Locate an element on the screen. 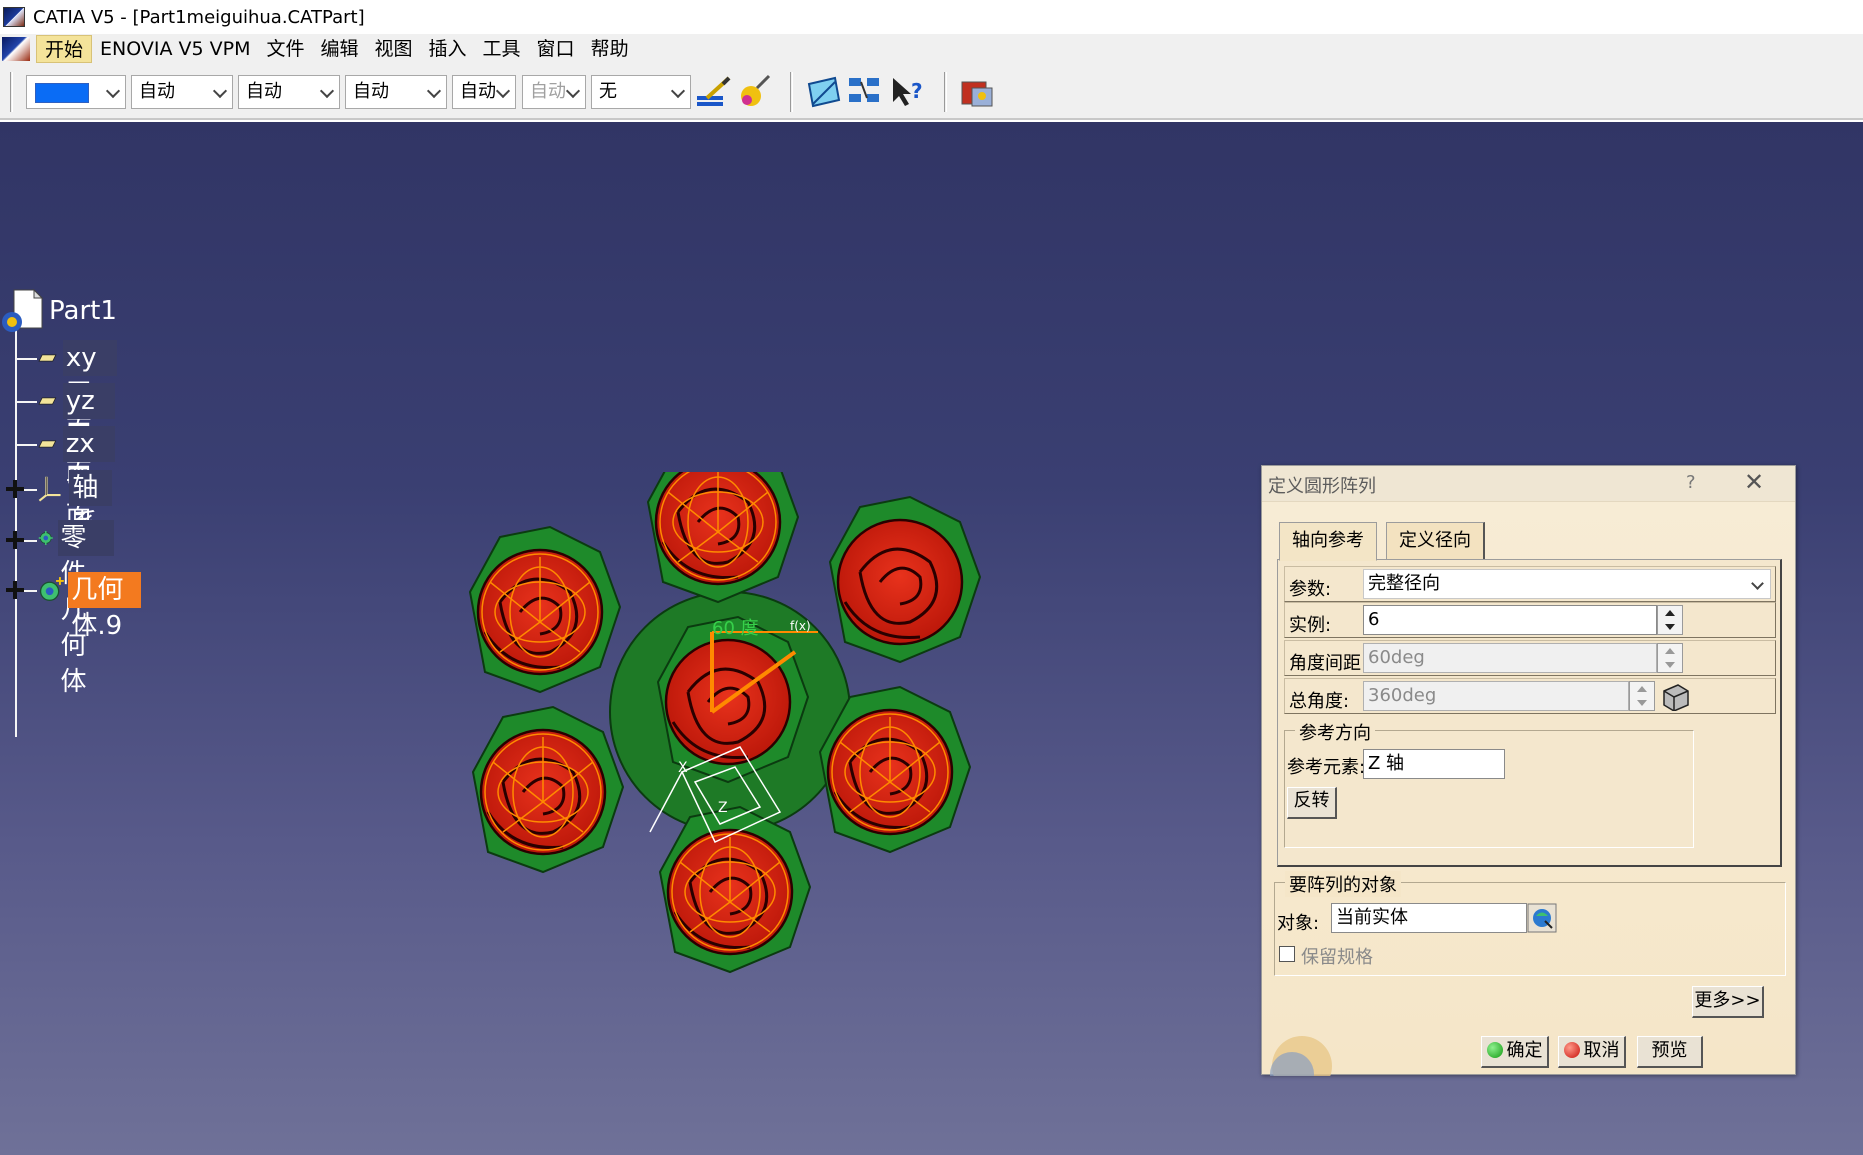 The image size is (1863, 1155). objects-legend: 要阵列的对象 is located at coordinates (1343, 884).